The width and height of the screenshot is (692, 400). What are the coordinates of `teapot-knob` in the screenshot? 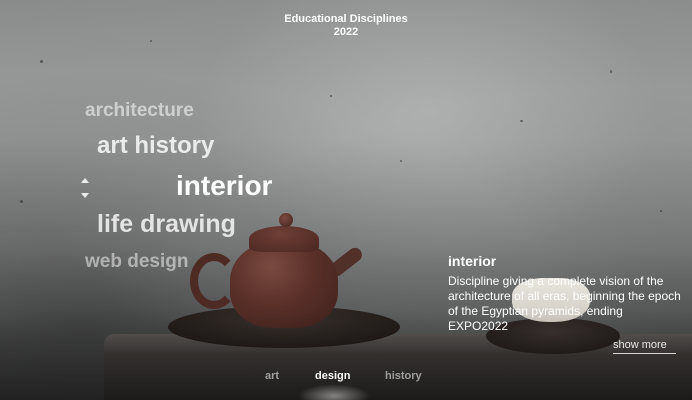 It's located at (286, 220).